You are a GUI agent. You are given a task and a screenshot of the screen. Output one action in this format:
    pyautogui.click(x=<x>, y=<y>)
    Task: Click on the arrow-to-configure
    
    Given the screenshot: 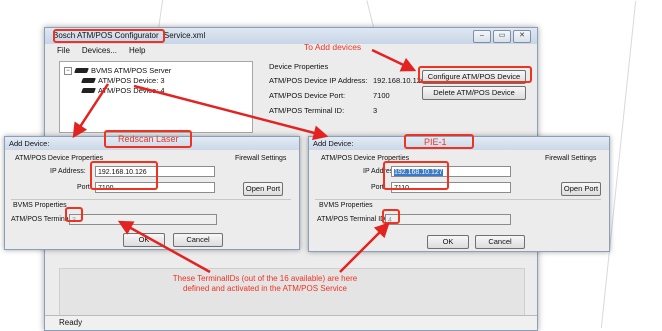 What is the action you would take?
    pyautogui.click(x=394, y=60)
    